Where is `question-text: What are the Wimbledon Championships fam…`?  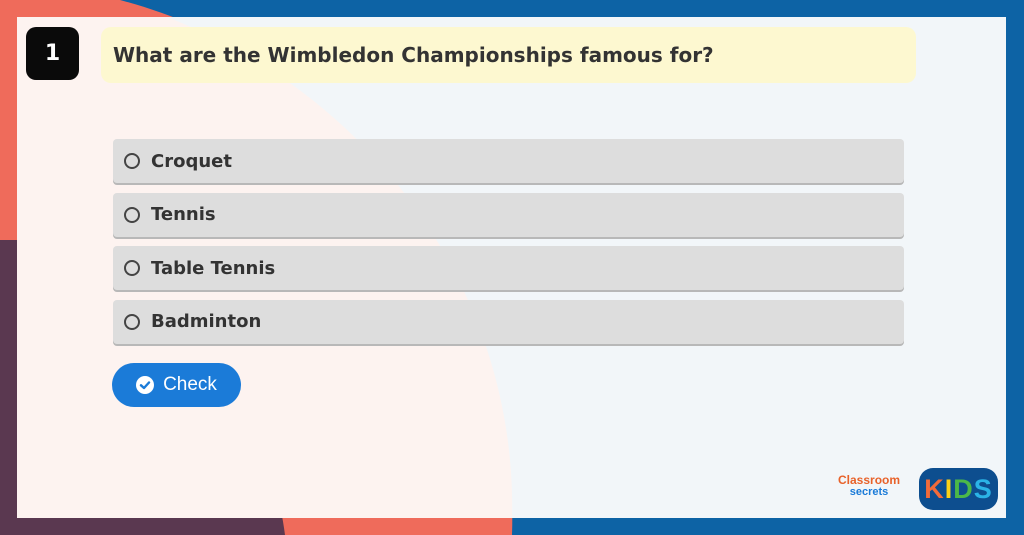 question-text: What are the Wimbledon Championships fam… is located at coordinates (413, 55).